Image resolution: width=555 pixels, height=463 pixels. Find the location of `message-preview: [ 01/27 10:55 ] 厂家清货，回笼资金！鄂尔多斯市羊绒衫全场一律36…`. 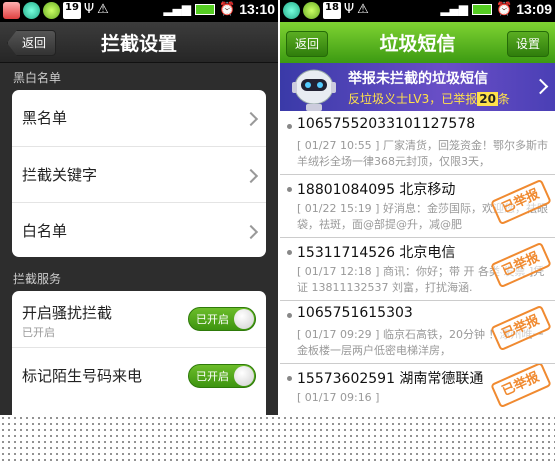

message-preview: [ 01/27 10:55 ] 厂家清货，回笼资金！鄂尔多斯市羊绒衫全场一律36… is located at coordinates (422, 153).